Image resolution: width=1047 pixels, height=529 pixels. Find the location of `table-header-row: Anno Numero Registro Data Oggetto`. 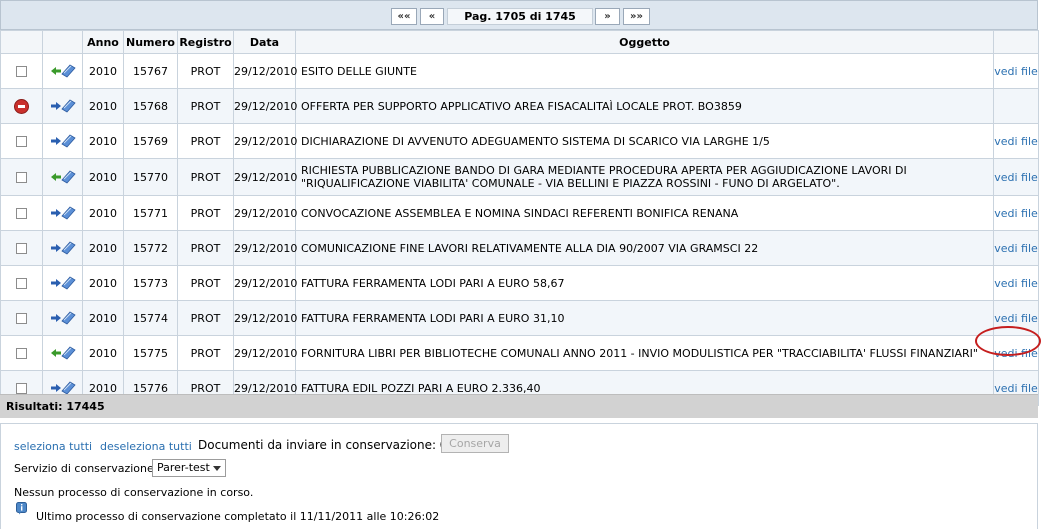

table-header-row: Anno Numero Registro Data Oggetto is located at coordinates (519, 42).